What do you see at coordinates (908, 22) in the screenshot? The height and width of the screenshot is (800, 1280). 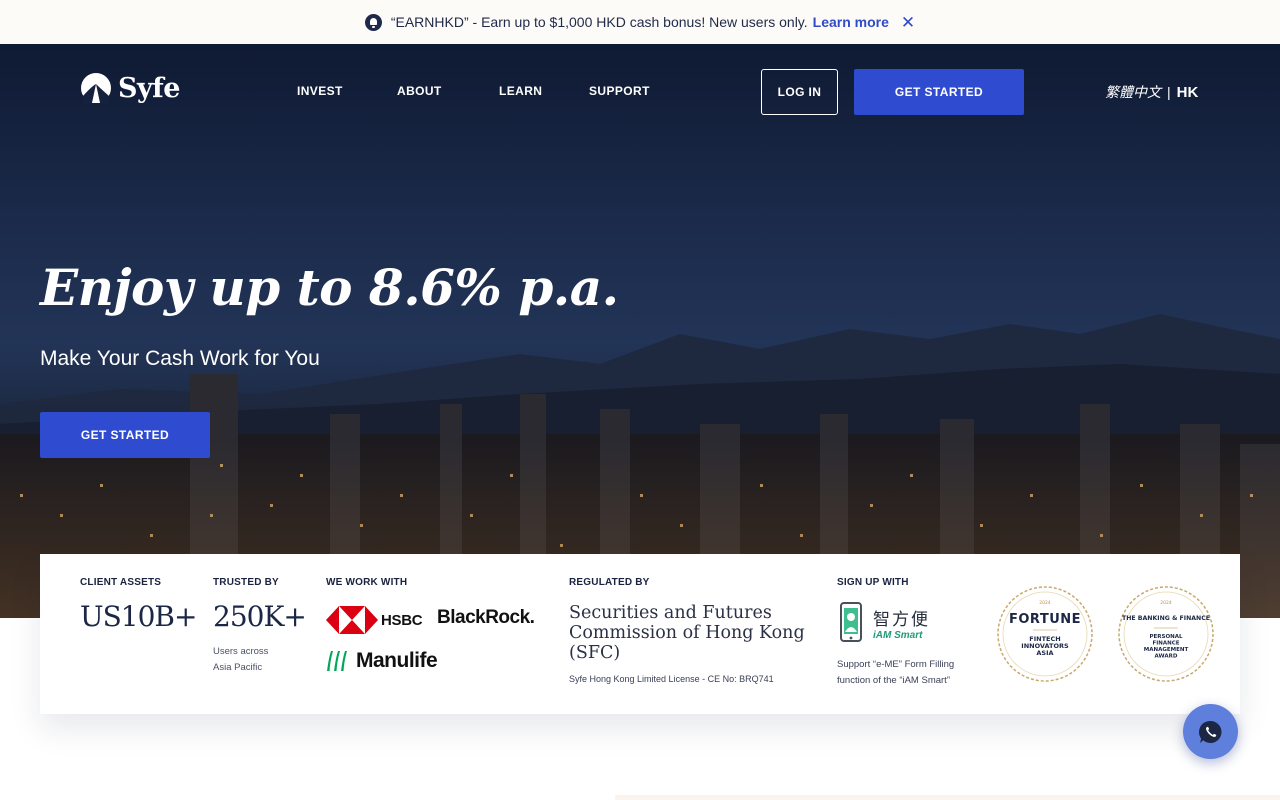 I see `close-icon: ✕` at bounding box center [908, 22].